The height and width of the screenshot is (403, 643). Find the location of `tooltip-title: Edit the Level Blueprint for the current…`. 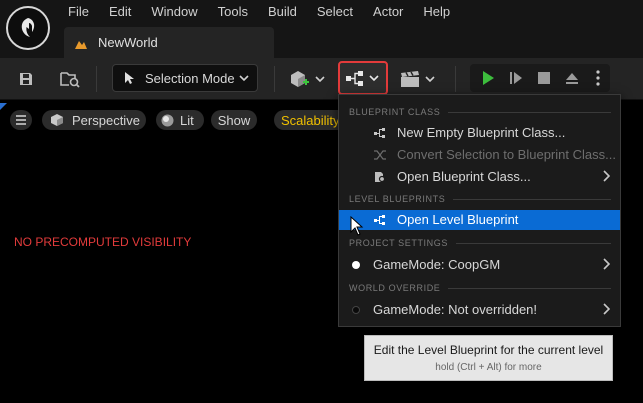

tooltip-title: Edit the Level Blueprint for the current… is located at coordinates (488, 350).